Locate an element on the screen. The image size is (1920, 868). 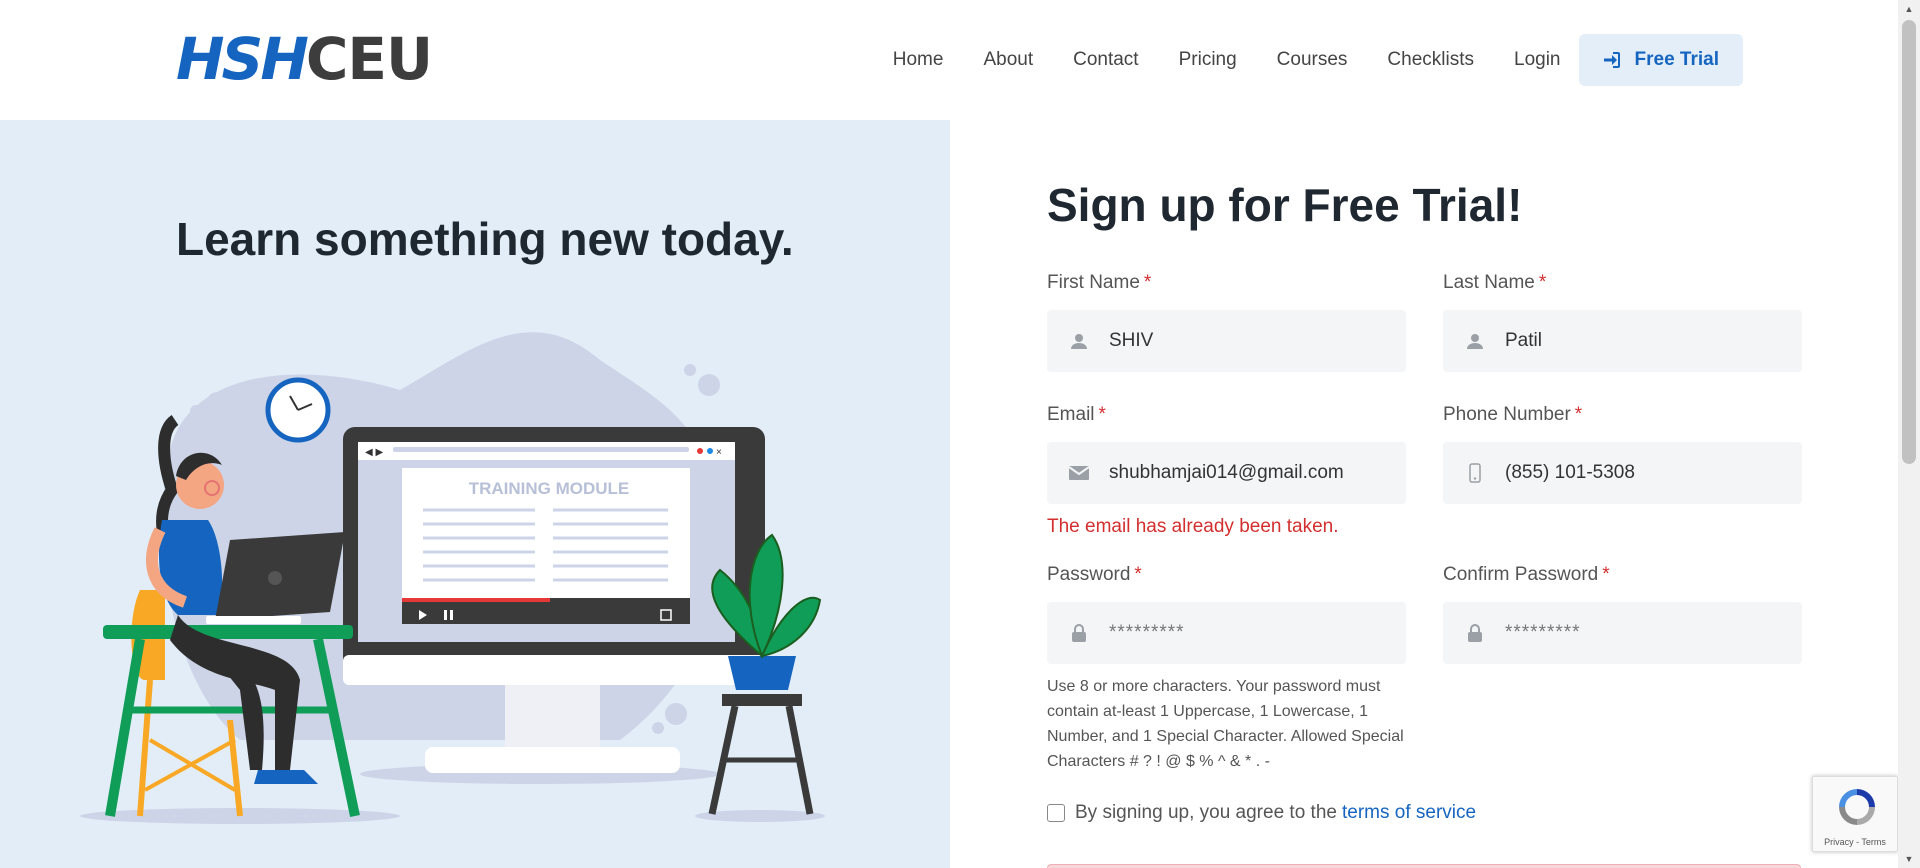
first-name-field: First Name * is located at coordinates (1226, 322).